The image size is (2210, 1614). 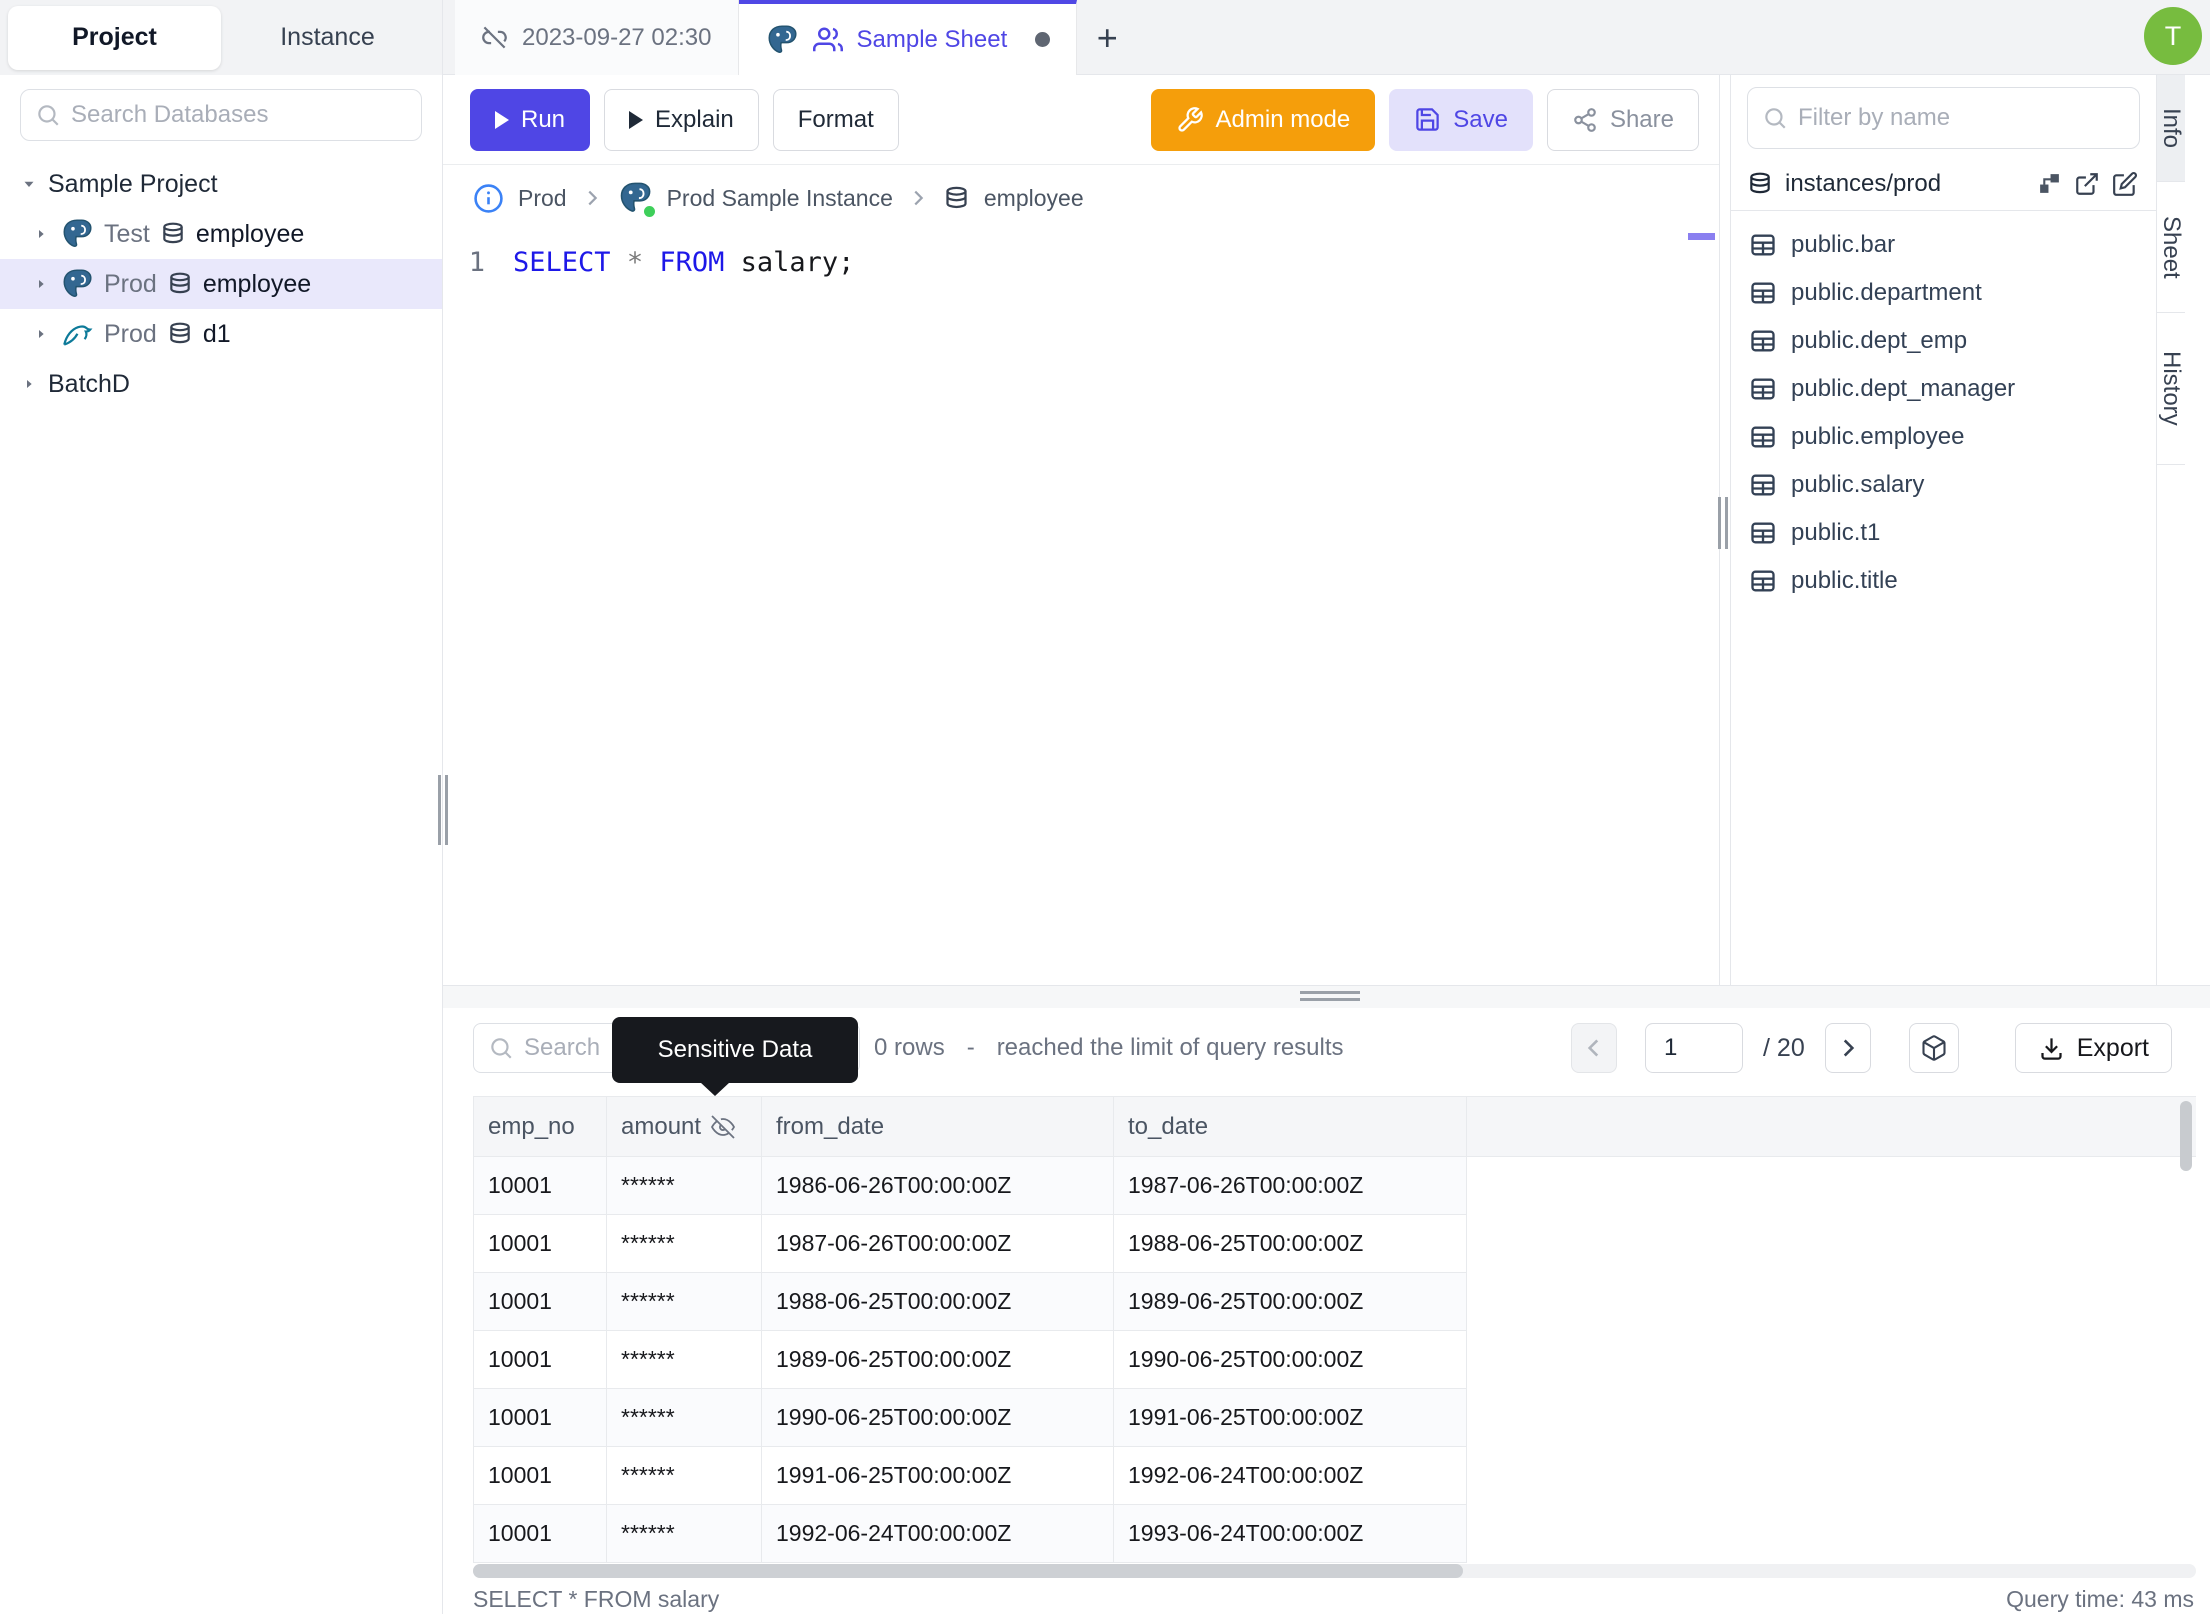 What do you see at coordinates (1107, 37) in the screenshot?
I see `new-tab-button: +` at bounding box center [1107, 37].